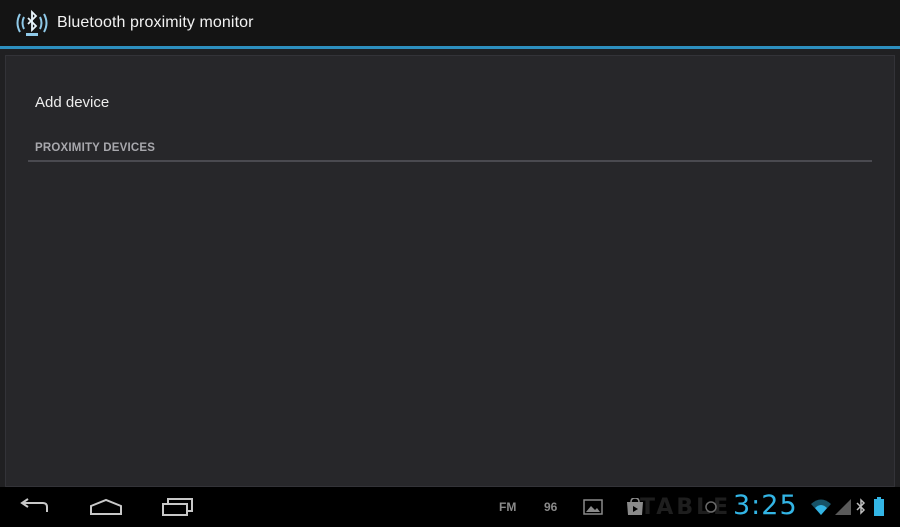 This screenshot has width=900, height=527. What do you see at coordinates (95, 148) in the screenshot?
I see `proximity-devices-header: PROXIMITY DEVICES` at bounding box center [95, 148].